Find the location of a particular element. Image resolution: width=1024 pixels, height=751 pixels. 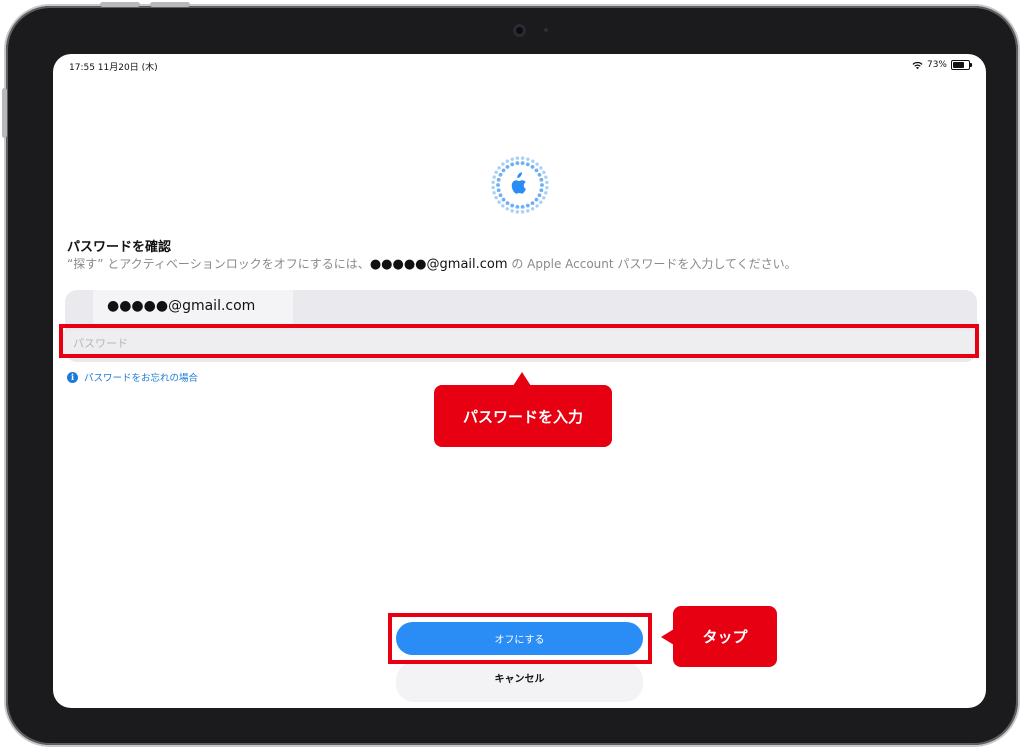

status-bar: 17:55 11月20日 (木) 73% is located at coordinates (520, 67).